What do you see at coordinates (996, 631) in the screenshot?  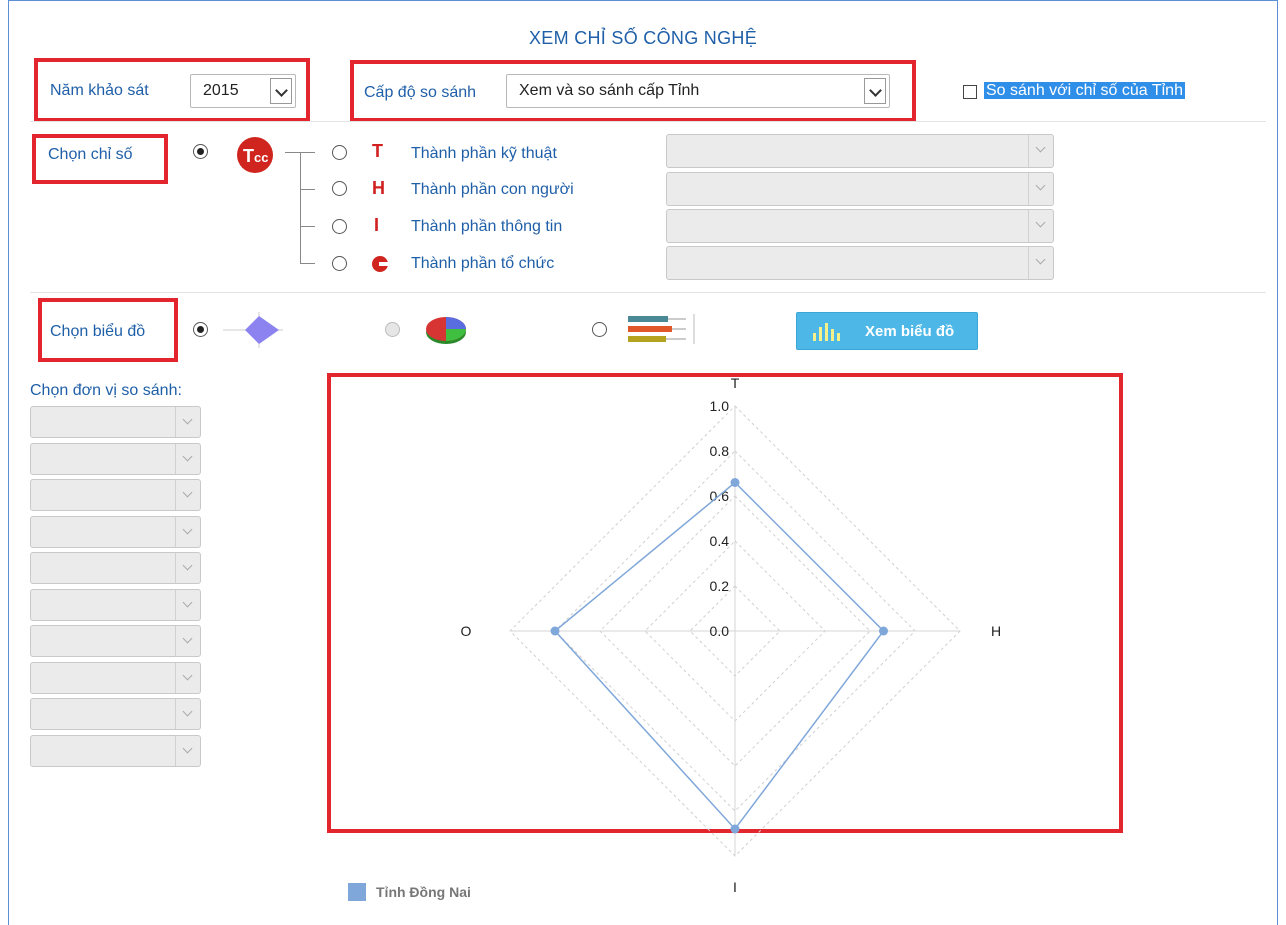 I see `radar-axis-label-H: H` at bounding box center [996, 631].